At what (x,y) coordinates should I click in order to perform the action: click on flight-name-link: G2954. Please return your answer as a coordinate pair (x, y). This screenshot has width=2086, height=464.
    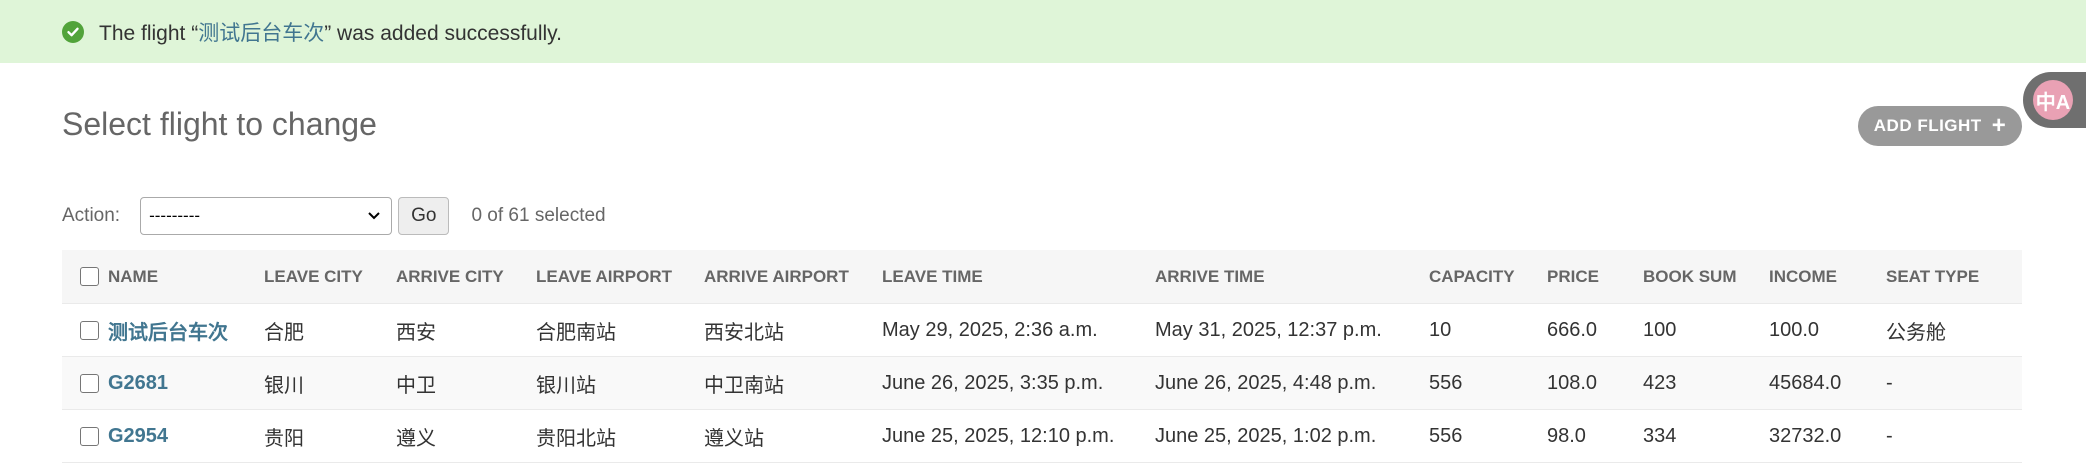
    Looking at the image, I should click on (180, 436).